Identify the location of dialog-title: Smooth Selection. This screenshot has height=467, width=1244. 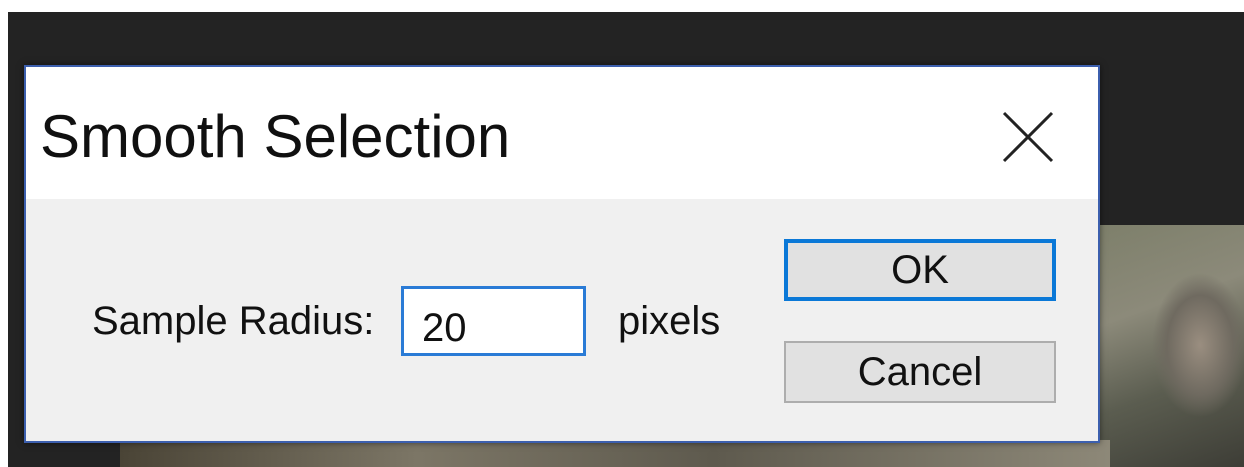
(275, 136).